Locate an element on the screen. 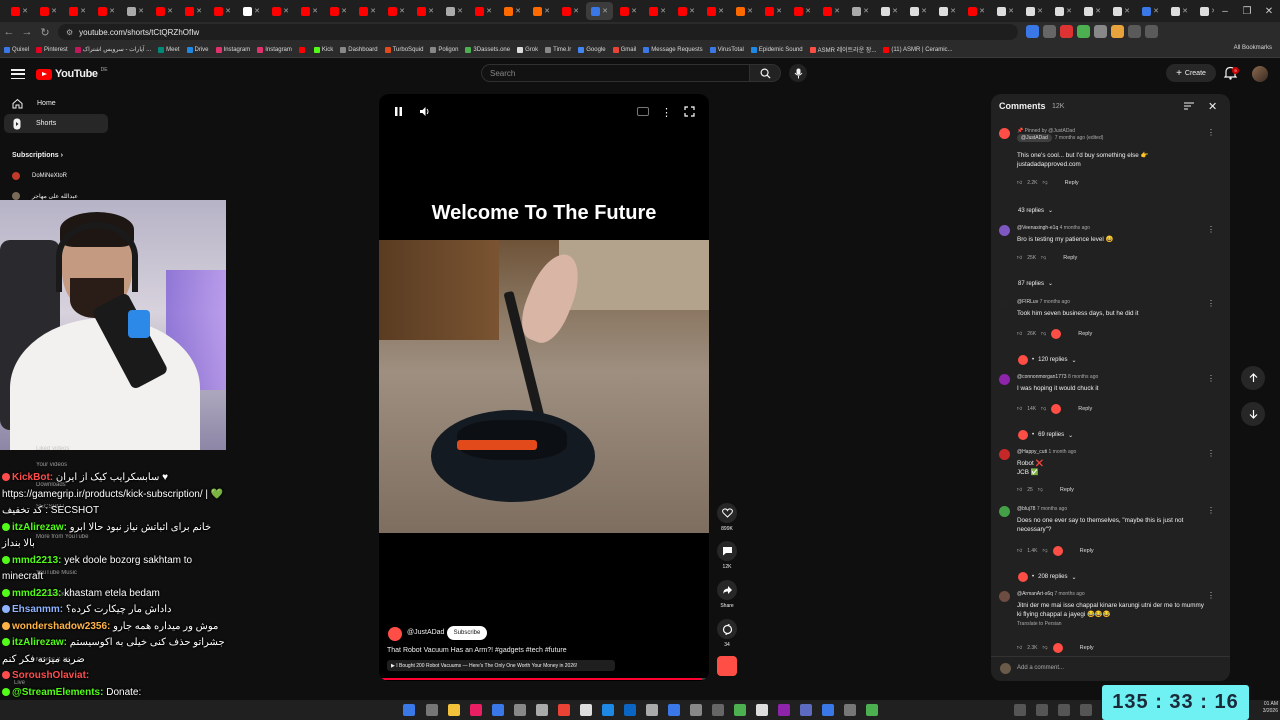 The image size is (1280, 720). bookmark-item: VirusTotal is located at coordinates (726, 49).